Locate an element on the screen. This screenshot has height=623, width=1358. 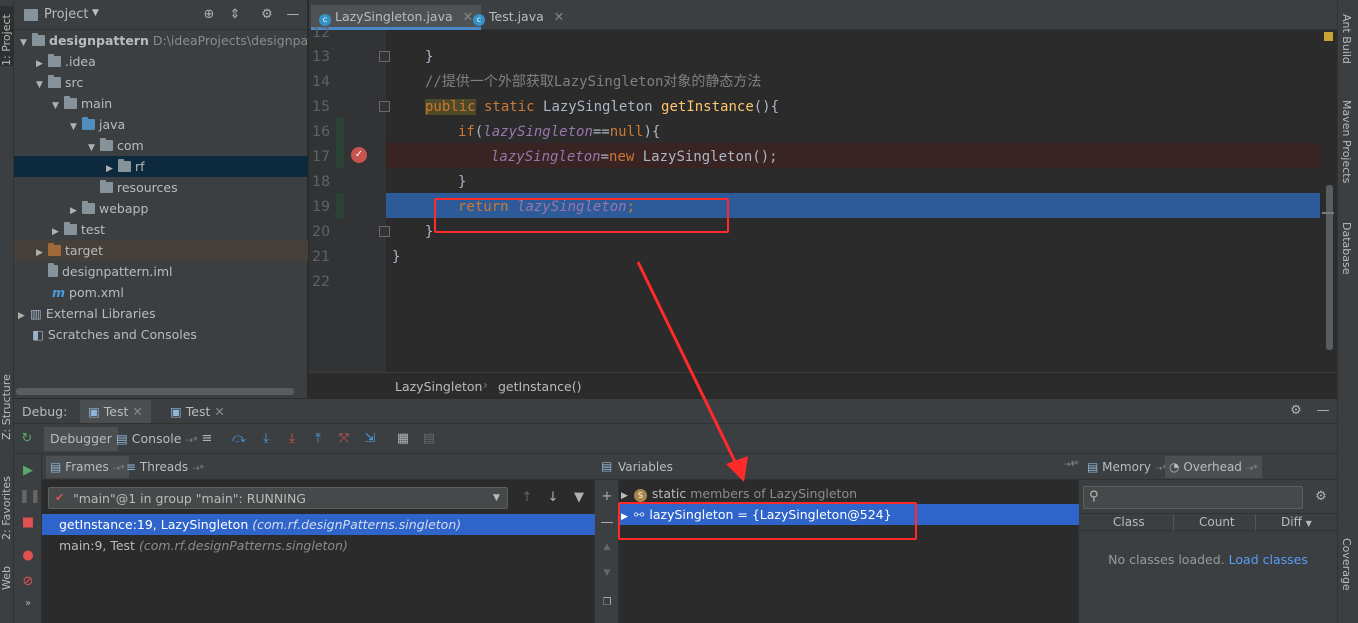
favorites-tool-button: 2: Favorites is located at coordinates (7, 500).